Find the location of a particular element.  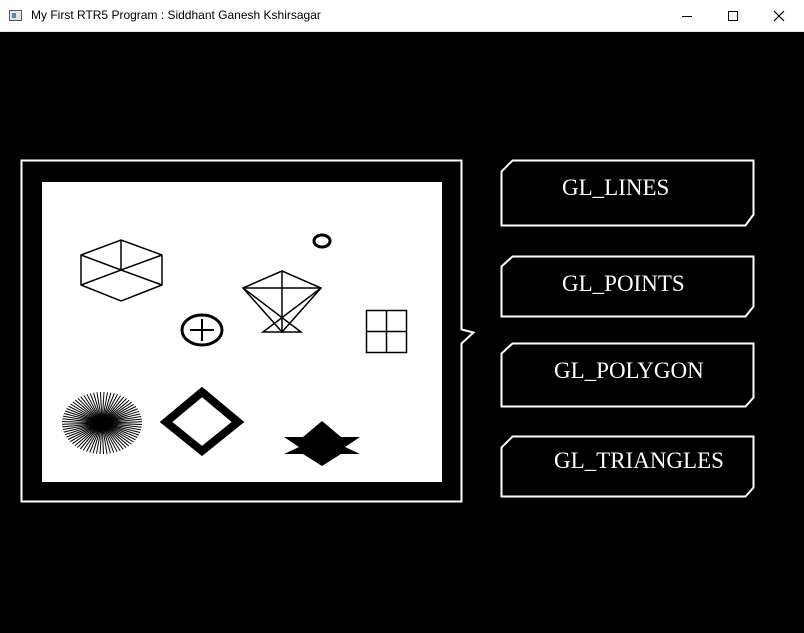

gl-lines-label: GL_LINES is located at coordinates (616, 187).